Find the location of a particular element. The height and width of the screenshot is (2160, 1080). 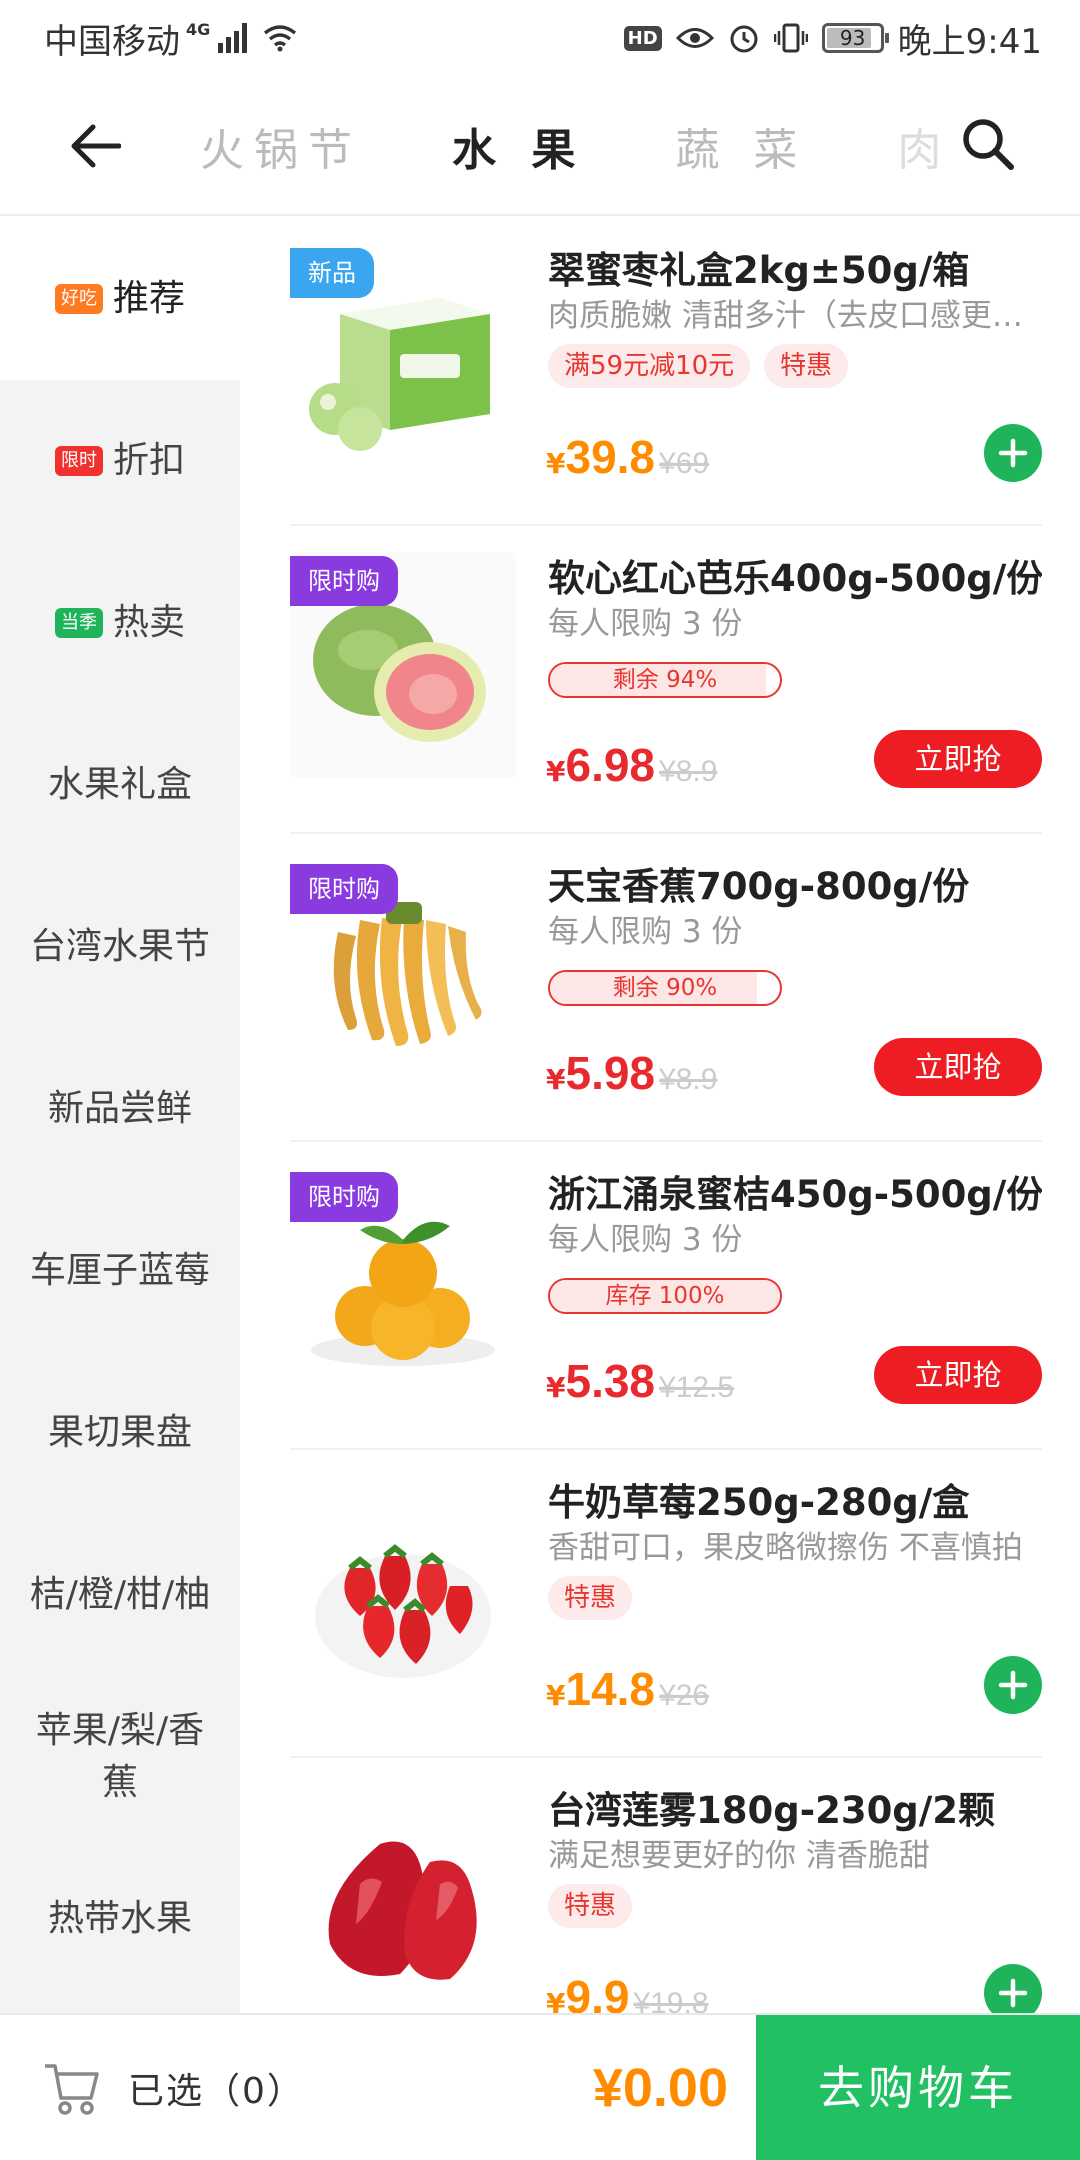

current-price: 5.98 is located at coordinates (610, 1073).